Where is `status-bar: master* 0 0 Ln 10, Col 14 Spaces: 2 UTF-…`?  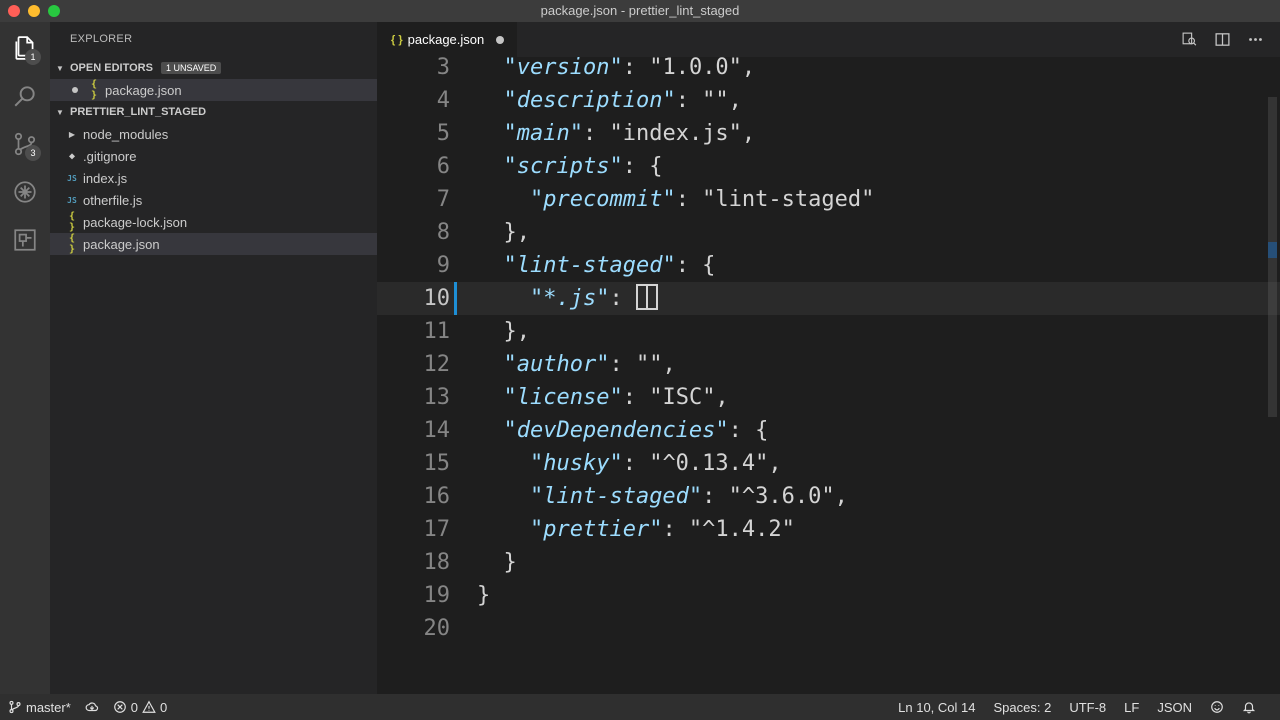 status-bar: master* 0 0 Ln 10, Col 14 Spaces: 2 UTF-… is located at coordinates (640, 707).